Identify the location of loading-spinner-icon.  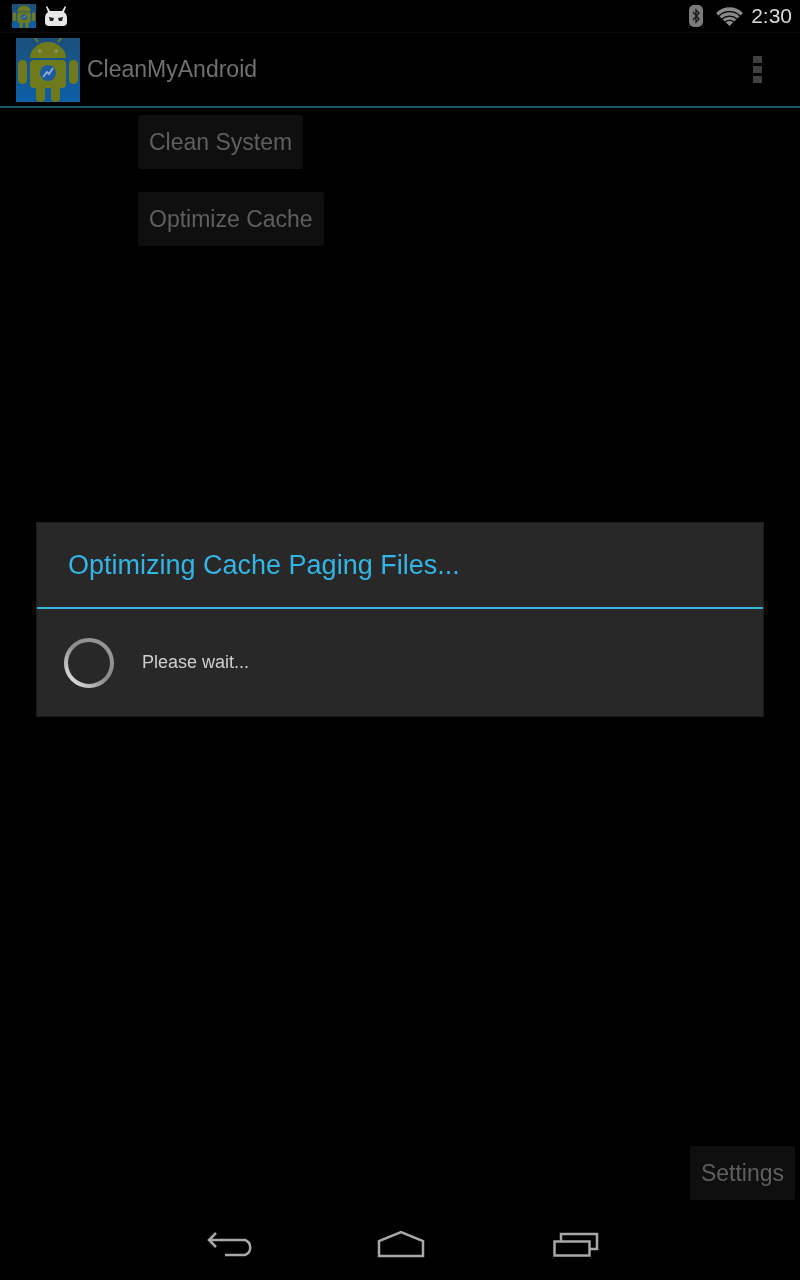
(89, 662).